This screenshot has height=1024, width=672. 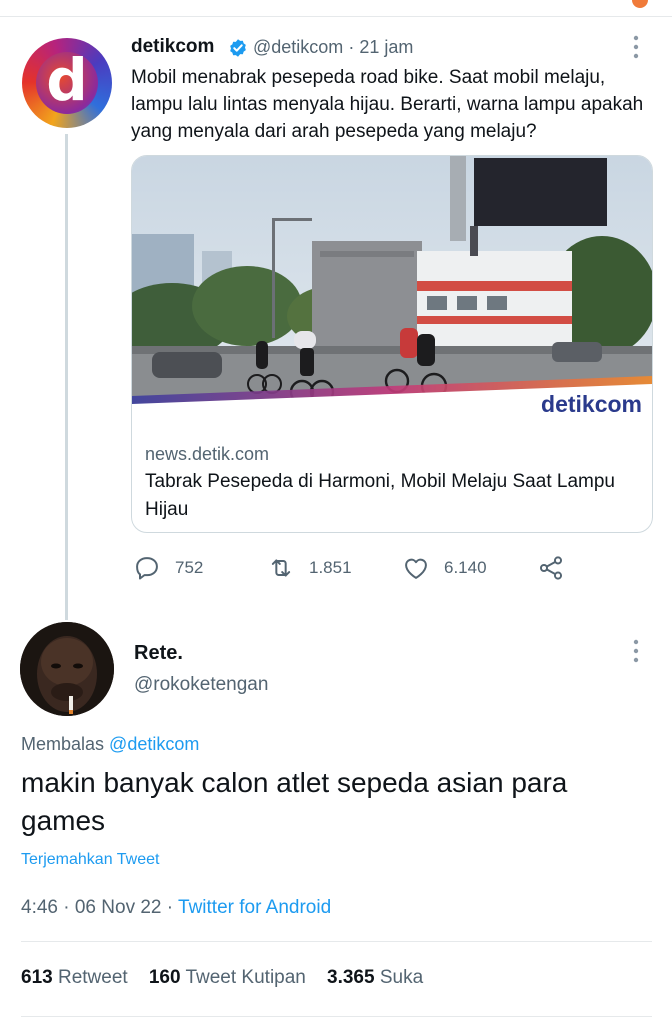 I want to click on like-button: 6.140, so click(x=444, y=568).